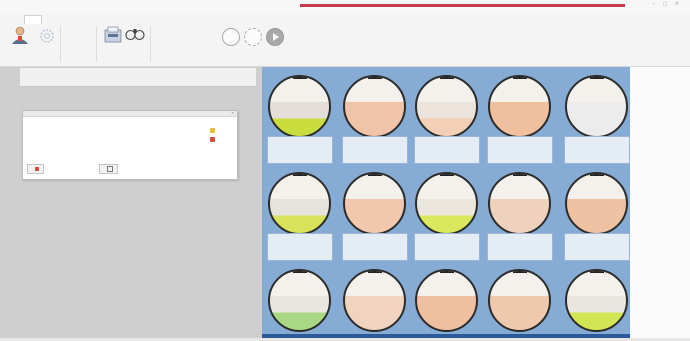 Image resolution: width=690 pixels, height=341 pixels. I want to click on dialog-title-bar, so click(130, 114).